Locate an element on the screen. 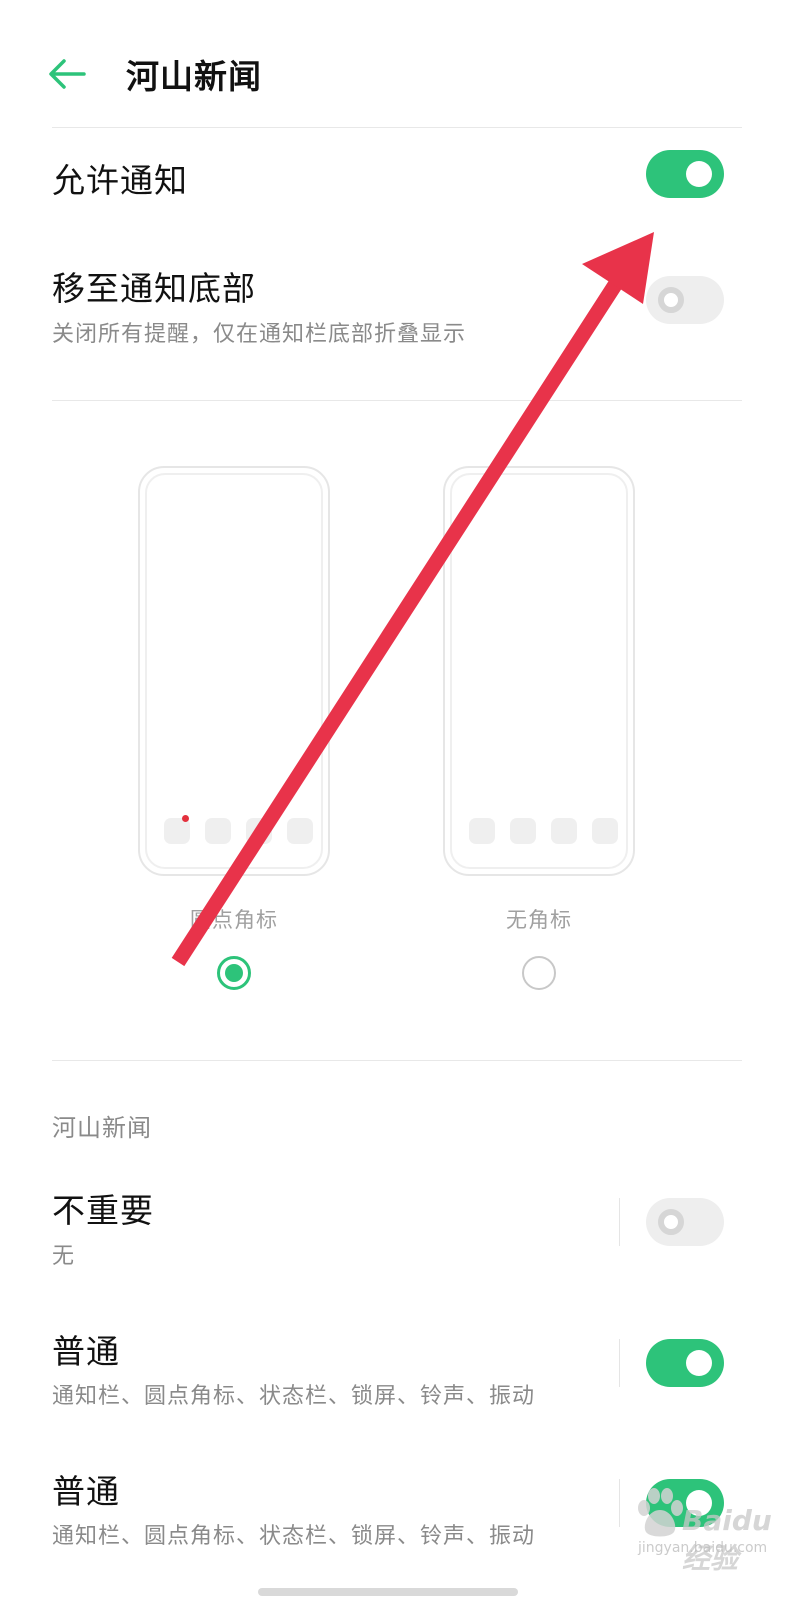 Image resolution: width=791 pixels, height=1600 pixels. dot-badge-label: 圆点角标 is located at coordinates (234, 920).